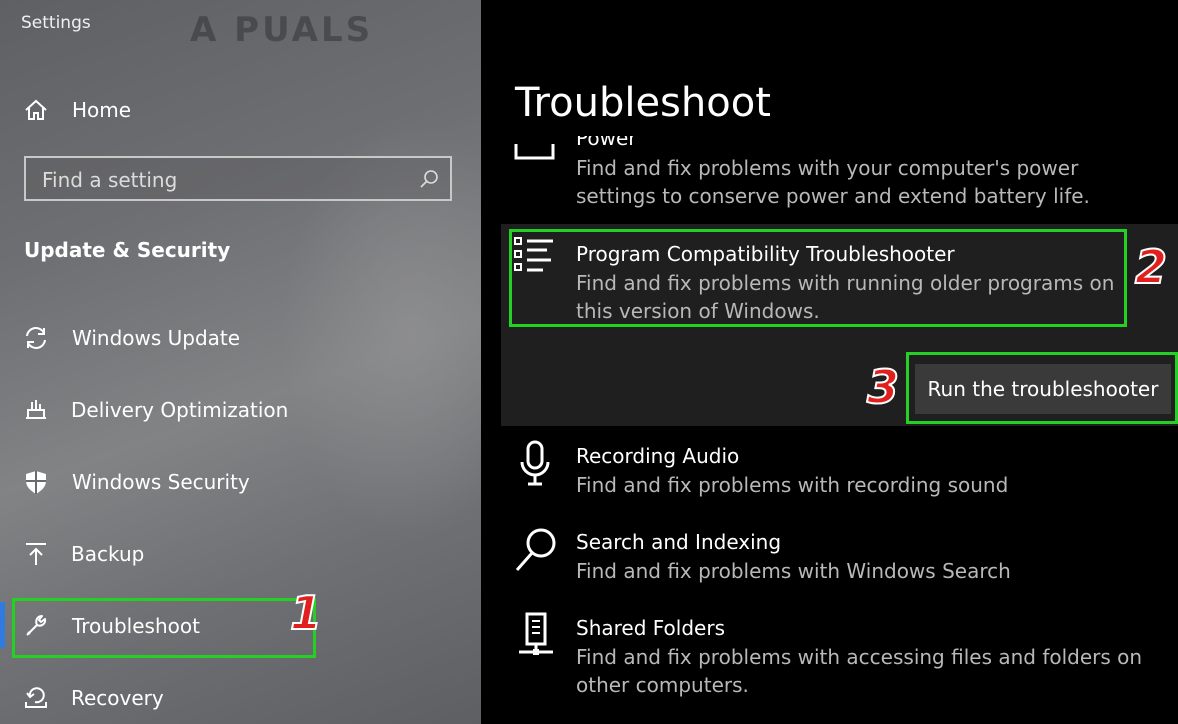  Describe the element at coordinates (180, 410) in the screenshot. I see `sidebar-item-label: Delivery Optimization` at that location.